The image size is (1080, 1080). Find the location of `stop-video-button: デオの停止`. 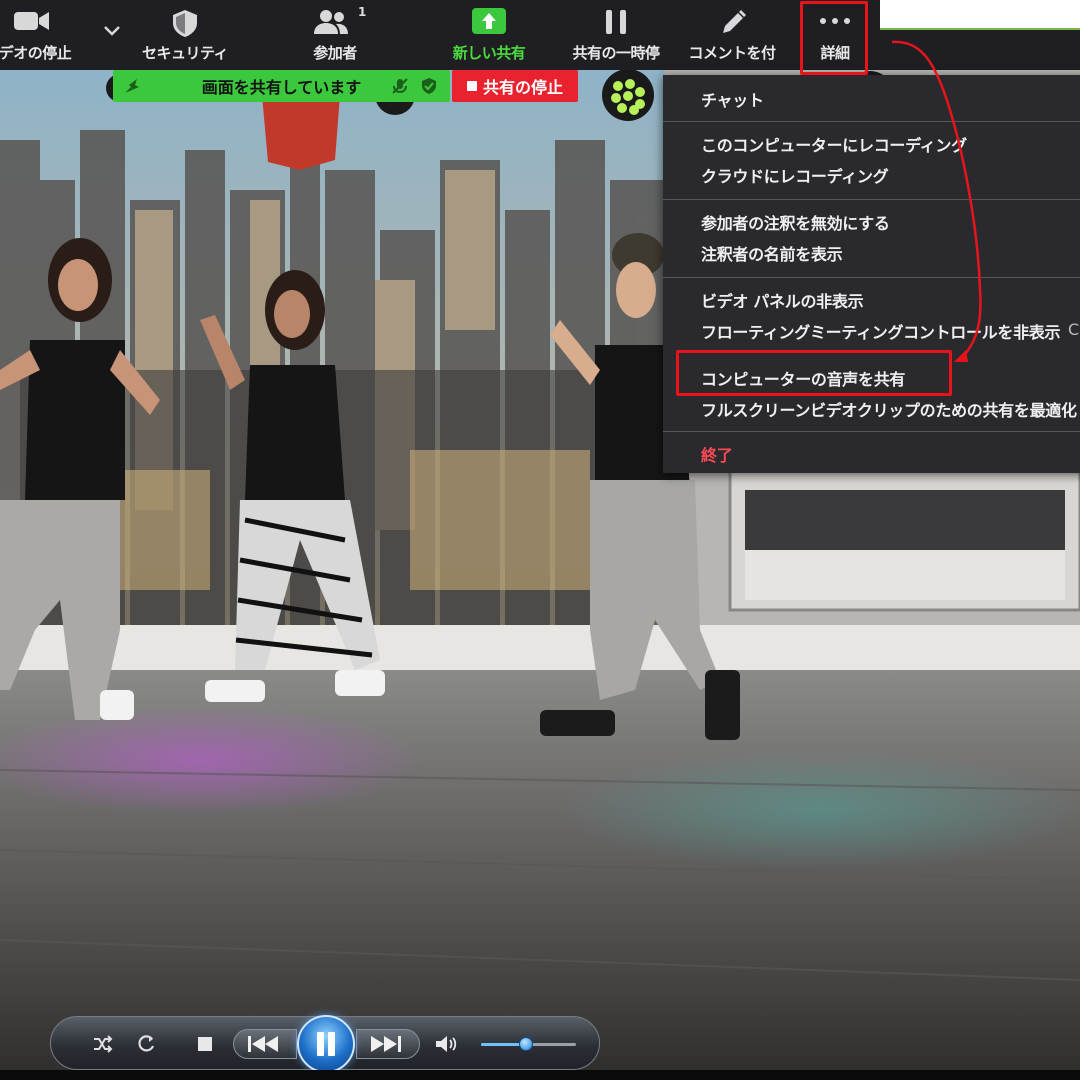

stop-video-button: デオの停止 is located at coordinates (55, 35).